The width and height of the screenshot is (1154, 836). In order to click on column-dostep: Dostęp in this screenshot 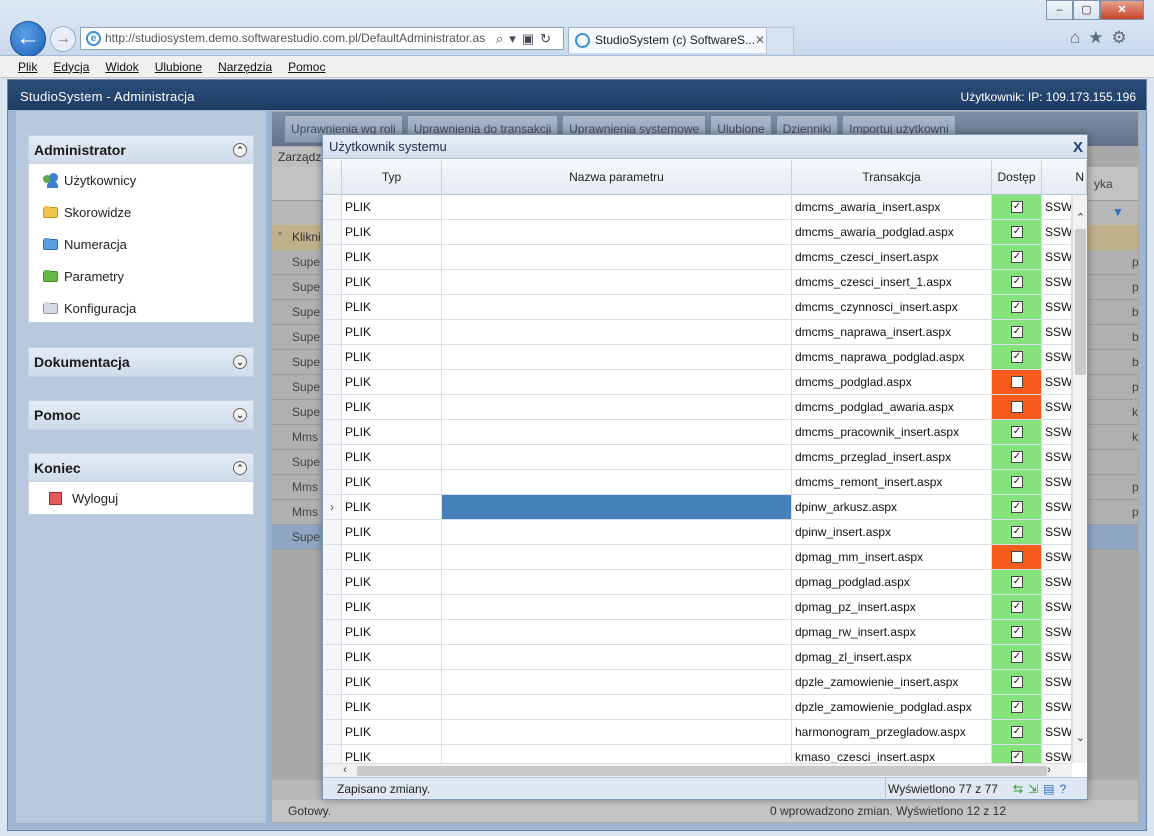, I will do `click(1017, 177)`.